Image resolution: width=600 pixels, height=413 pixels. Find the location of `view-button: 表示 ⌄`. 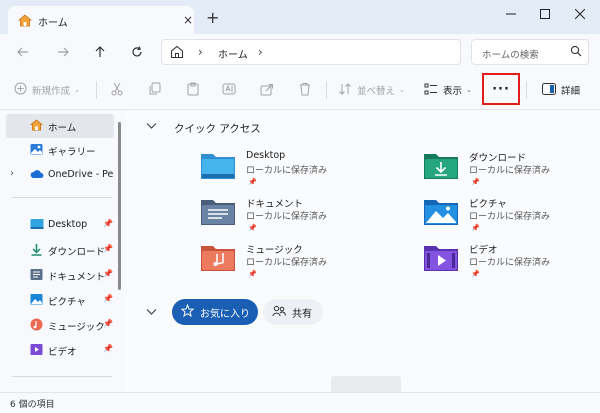

view-button: 表示 ⌄ is located at coordinates (448, 90).